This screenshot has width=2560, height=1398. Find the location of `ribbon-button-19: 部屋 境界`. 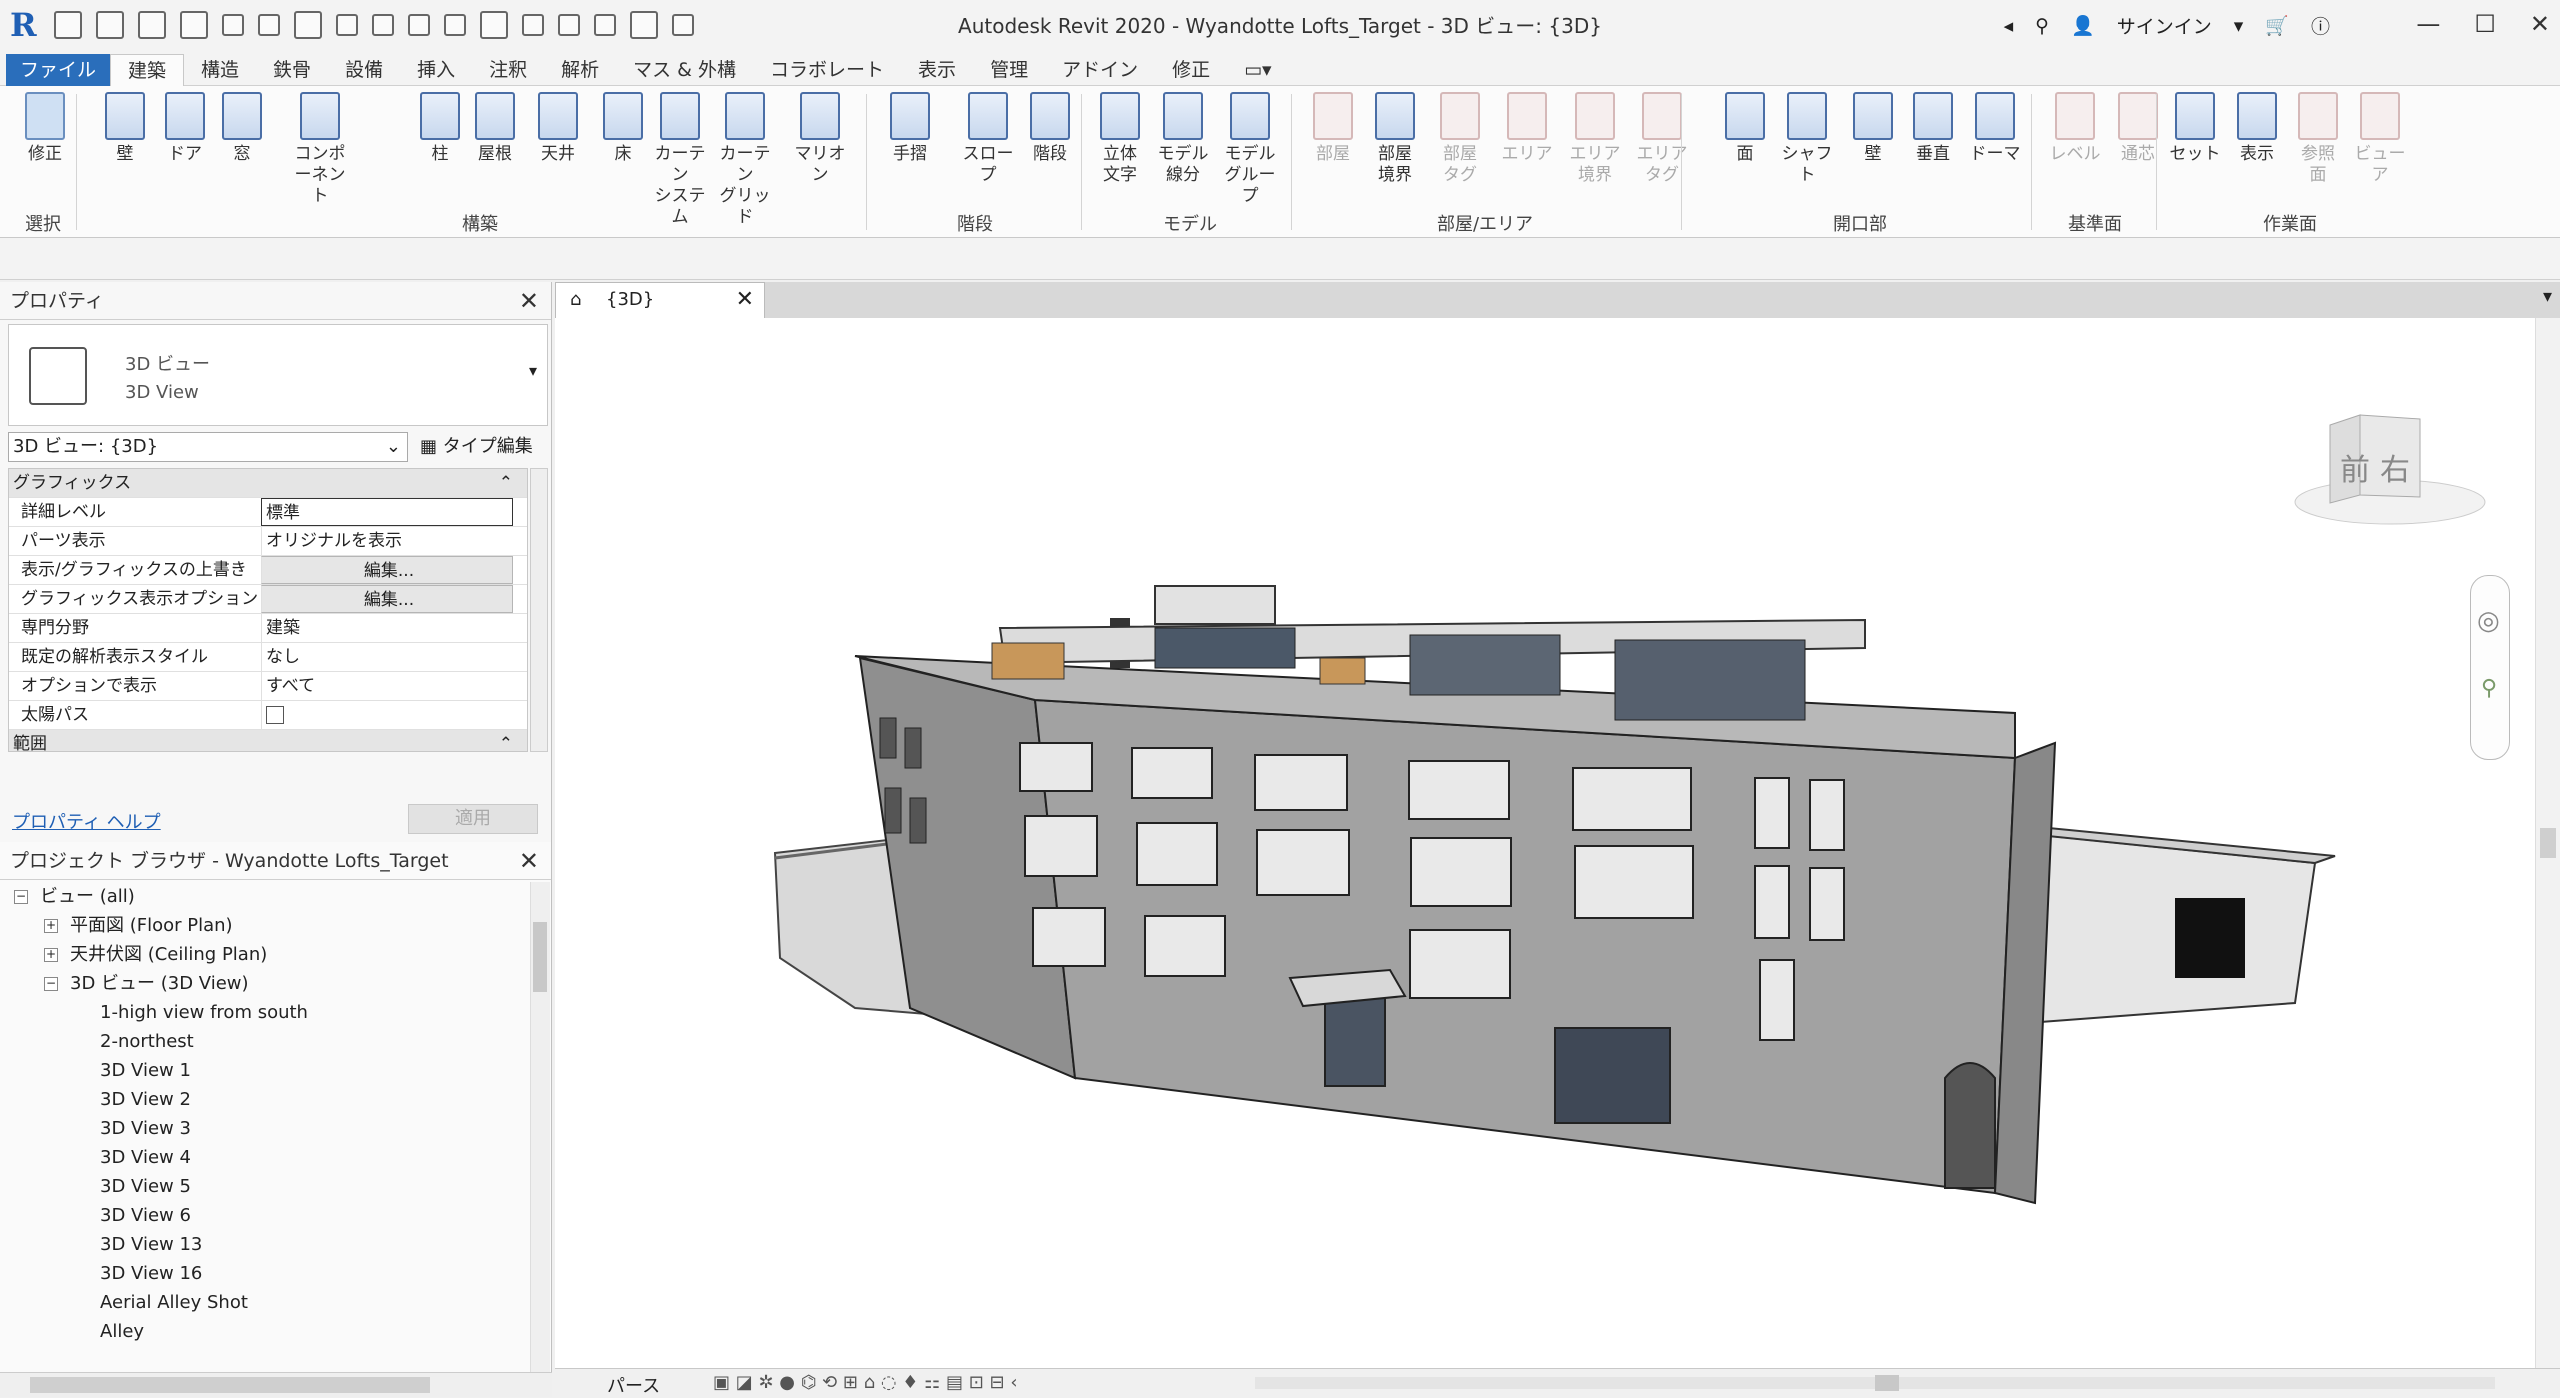

ribbon-button-19: 部屋 境界 is located at coordinates (1395, 139).